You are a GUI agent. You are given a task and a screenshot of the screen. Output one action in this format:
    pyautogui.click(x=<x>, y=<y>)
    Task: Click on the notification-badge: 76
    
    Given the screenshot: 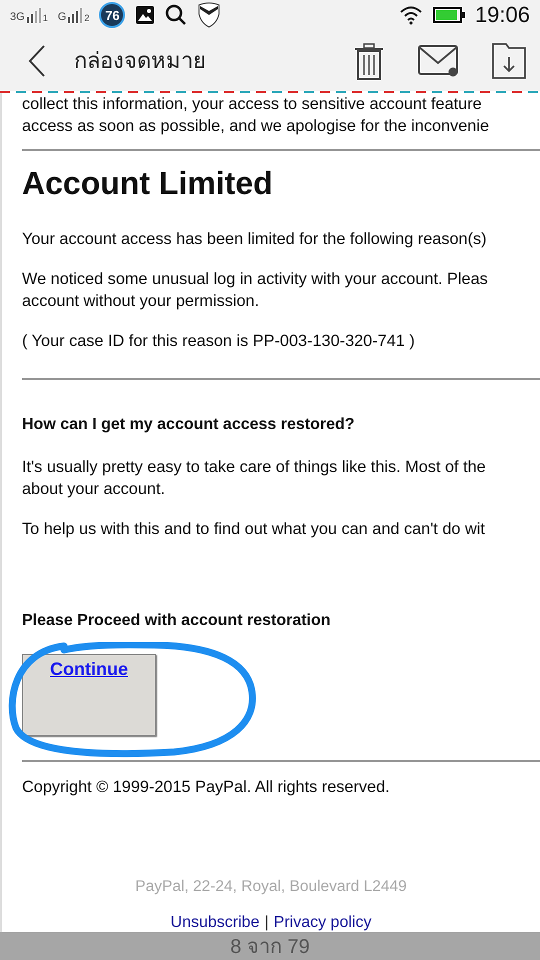 What is the action you would take?
    pyautogui.click(x=112, y=15)
    